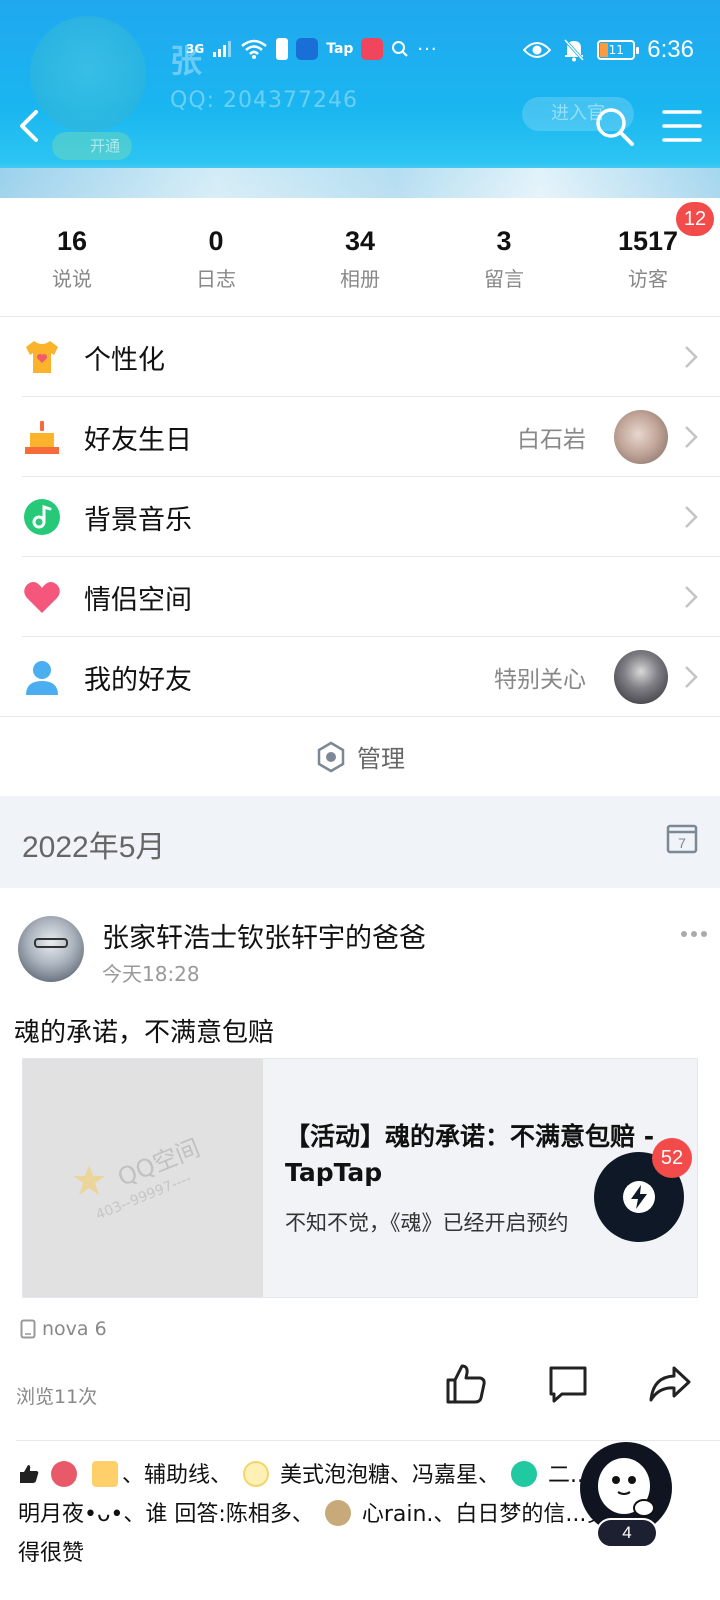 This screenshot has width=720, height=1600. What do you see at coordinates (144, 1033) in the screenshot?
I see `post-content: 魂的承诺，不满意包赔` at bounding box center [144, 1033].